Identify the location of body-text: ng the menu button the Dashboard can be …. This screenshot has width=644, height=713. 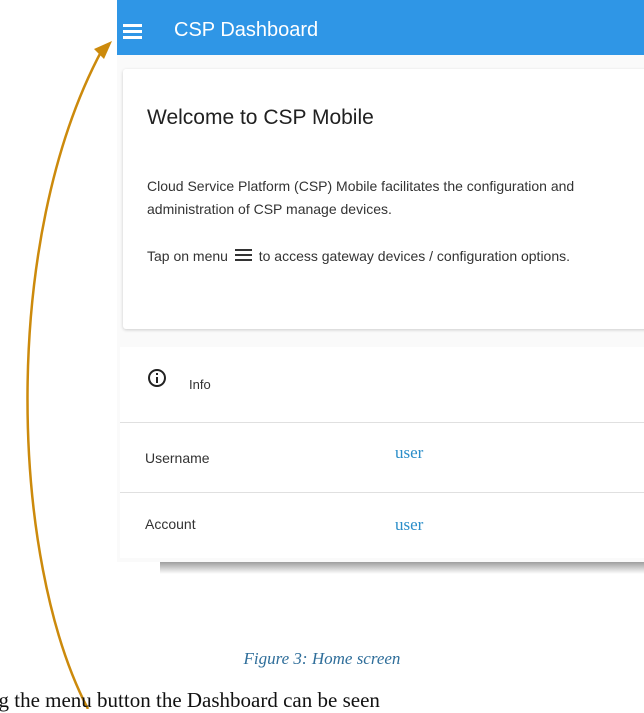
(190, 700).